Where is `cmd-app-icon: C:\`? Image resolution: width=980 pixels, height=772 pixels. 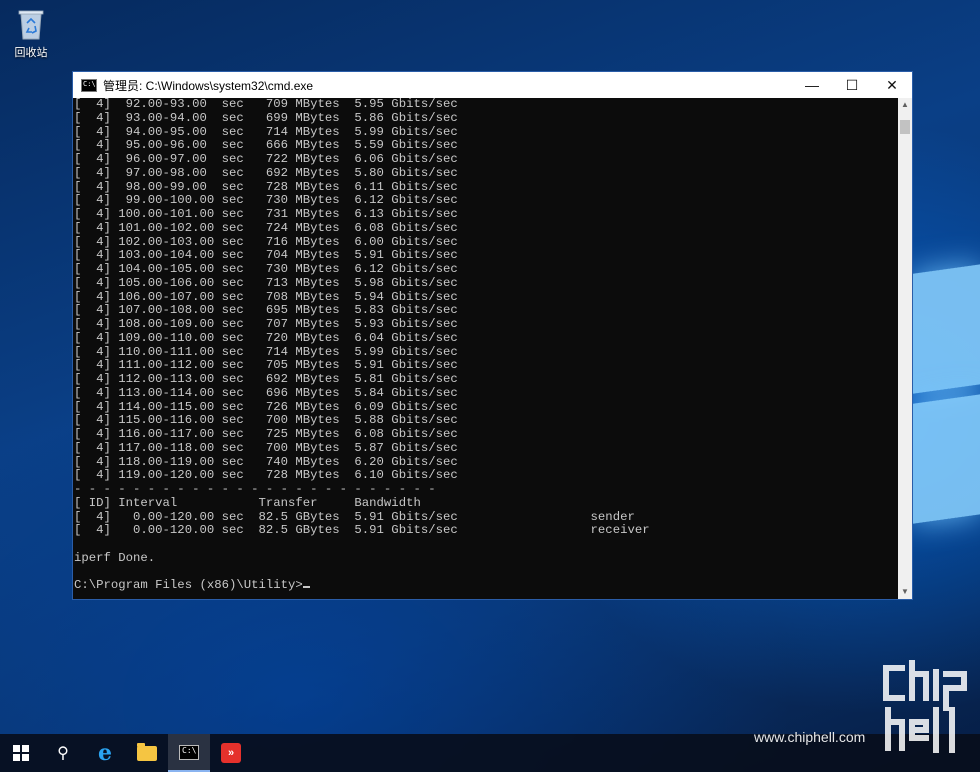
cmd-app-icon: C:\ is located at coordinates (89, 85).